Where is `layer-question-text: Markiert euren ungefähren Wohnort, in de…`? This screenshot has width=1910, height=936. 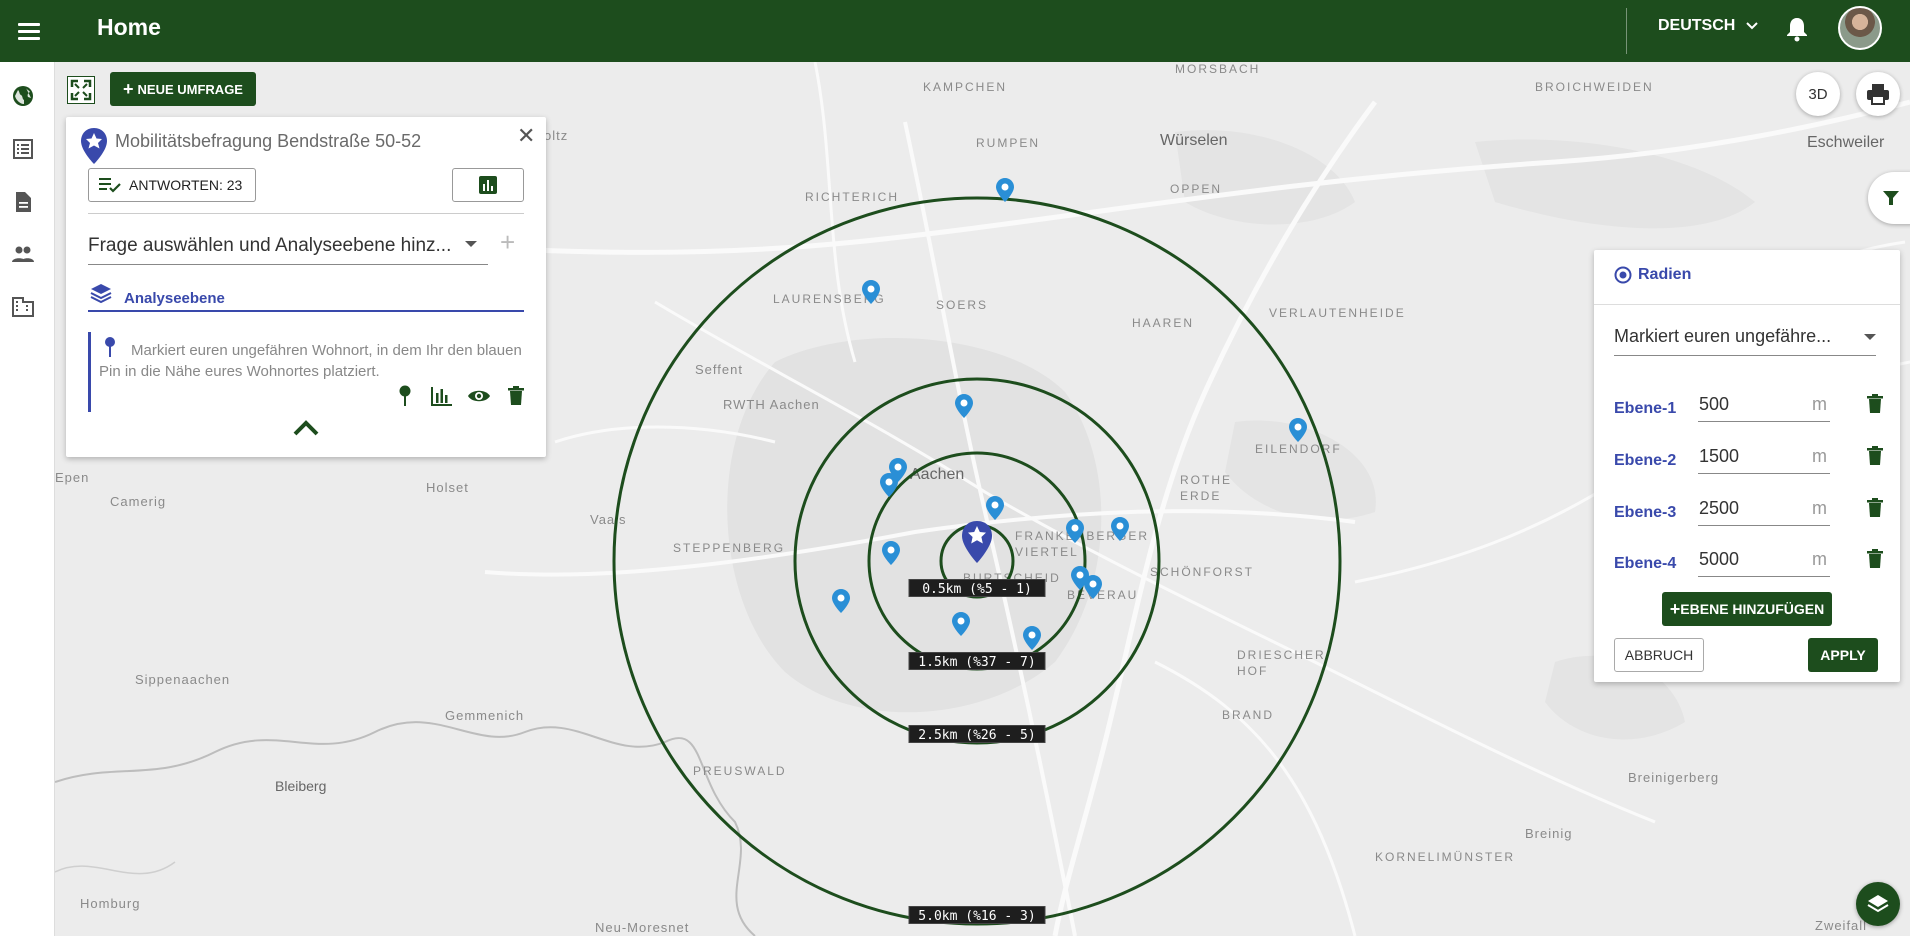 layer-question-text: Markiert euren ungefähren Wohnort, in de… is located at coordinates (310, 361).